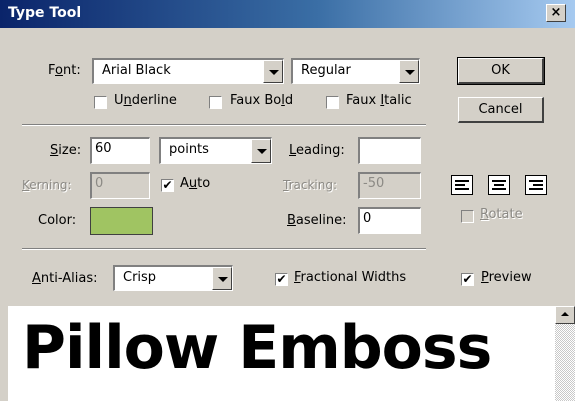 The image size is (575, 401). What do you see at coordinates (501, 71) in the screenshot?
I see `ok-button: OK` at bounding box center [501, 71].